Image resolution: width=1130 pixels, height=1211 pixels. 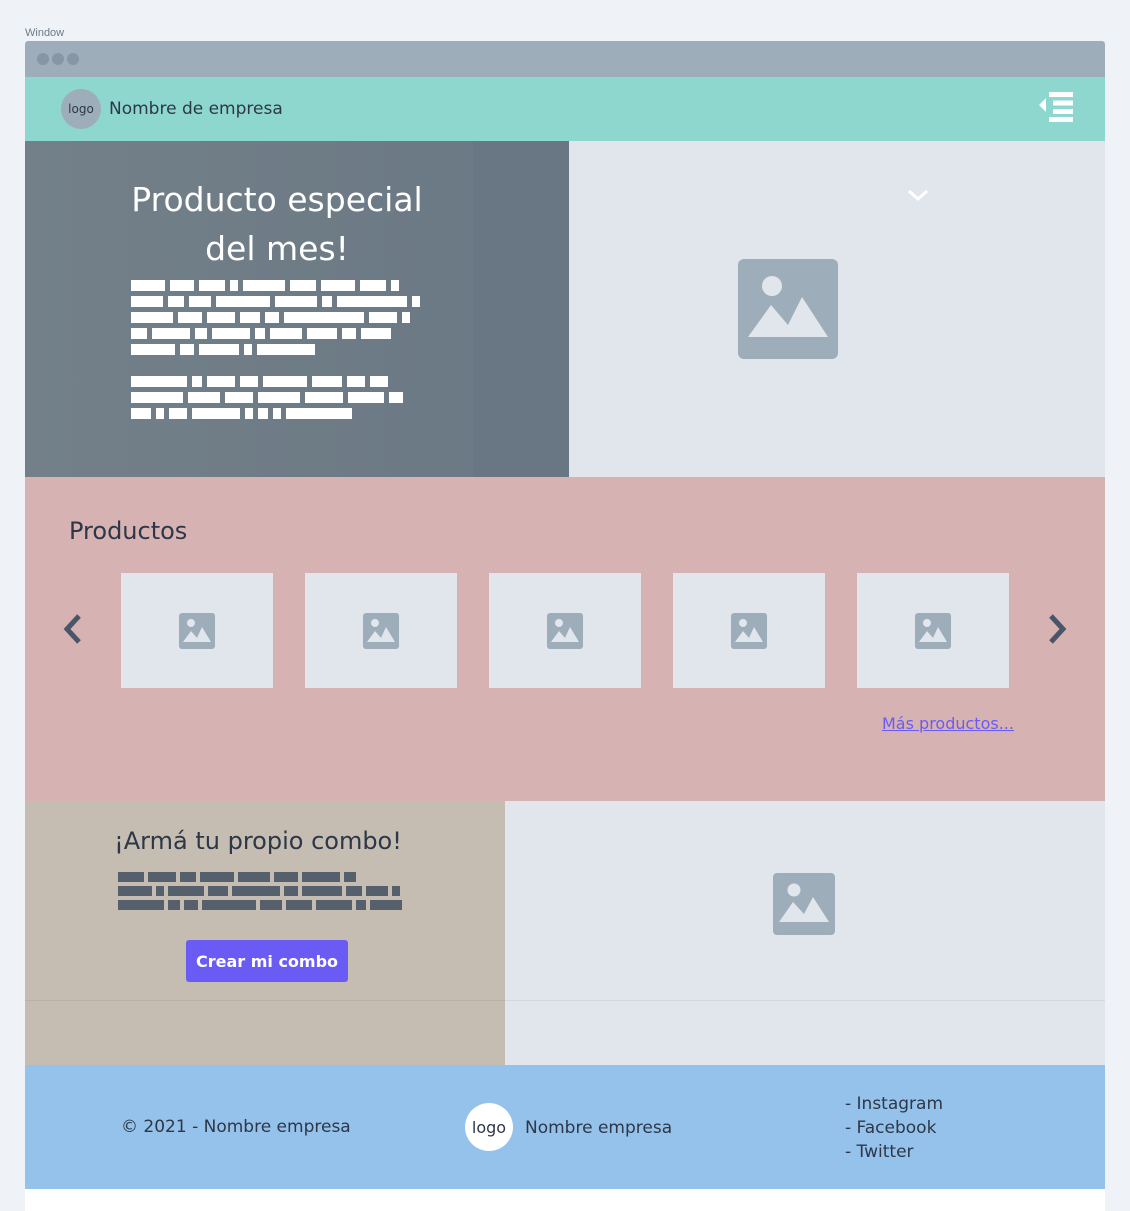 What do you see at coordinates (565, 59) in the screenshot?
I see `window-titlebar` at bounding box center [565, 59].